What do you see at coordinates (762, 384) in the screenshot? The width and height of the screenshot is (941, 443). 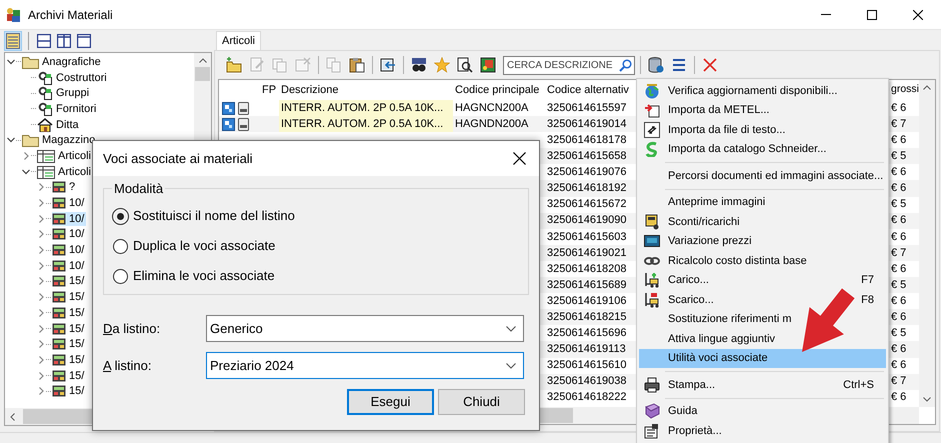 I see `menu-item: Stampa... Ctrl+S` at bounding box center [762, 384].